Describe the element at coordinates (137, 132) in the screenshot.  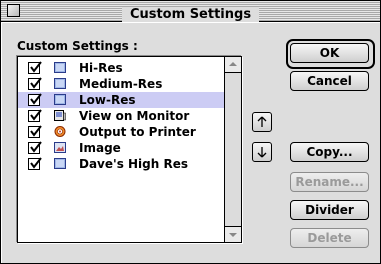
I see `list-item-label: Output to Printer` at that location.